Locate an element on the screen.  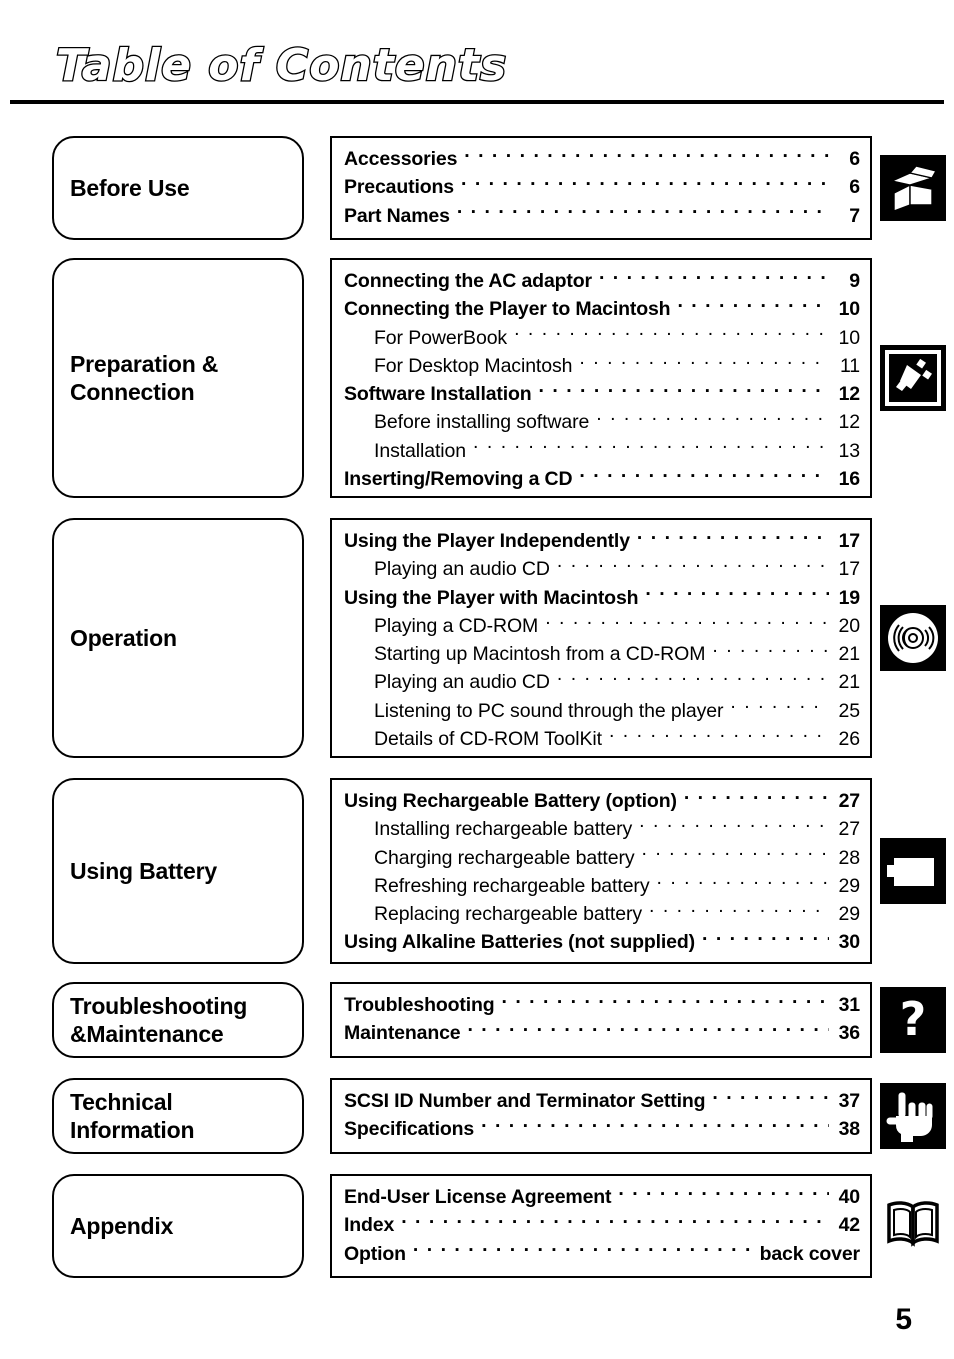
toc-entry-page: 7 is located at coordinates (854, 215).